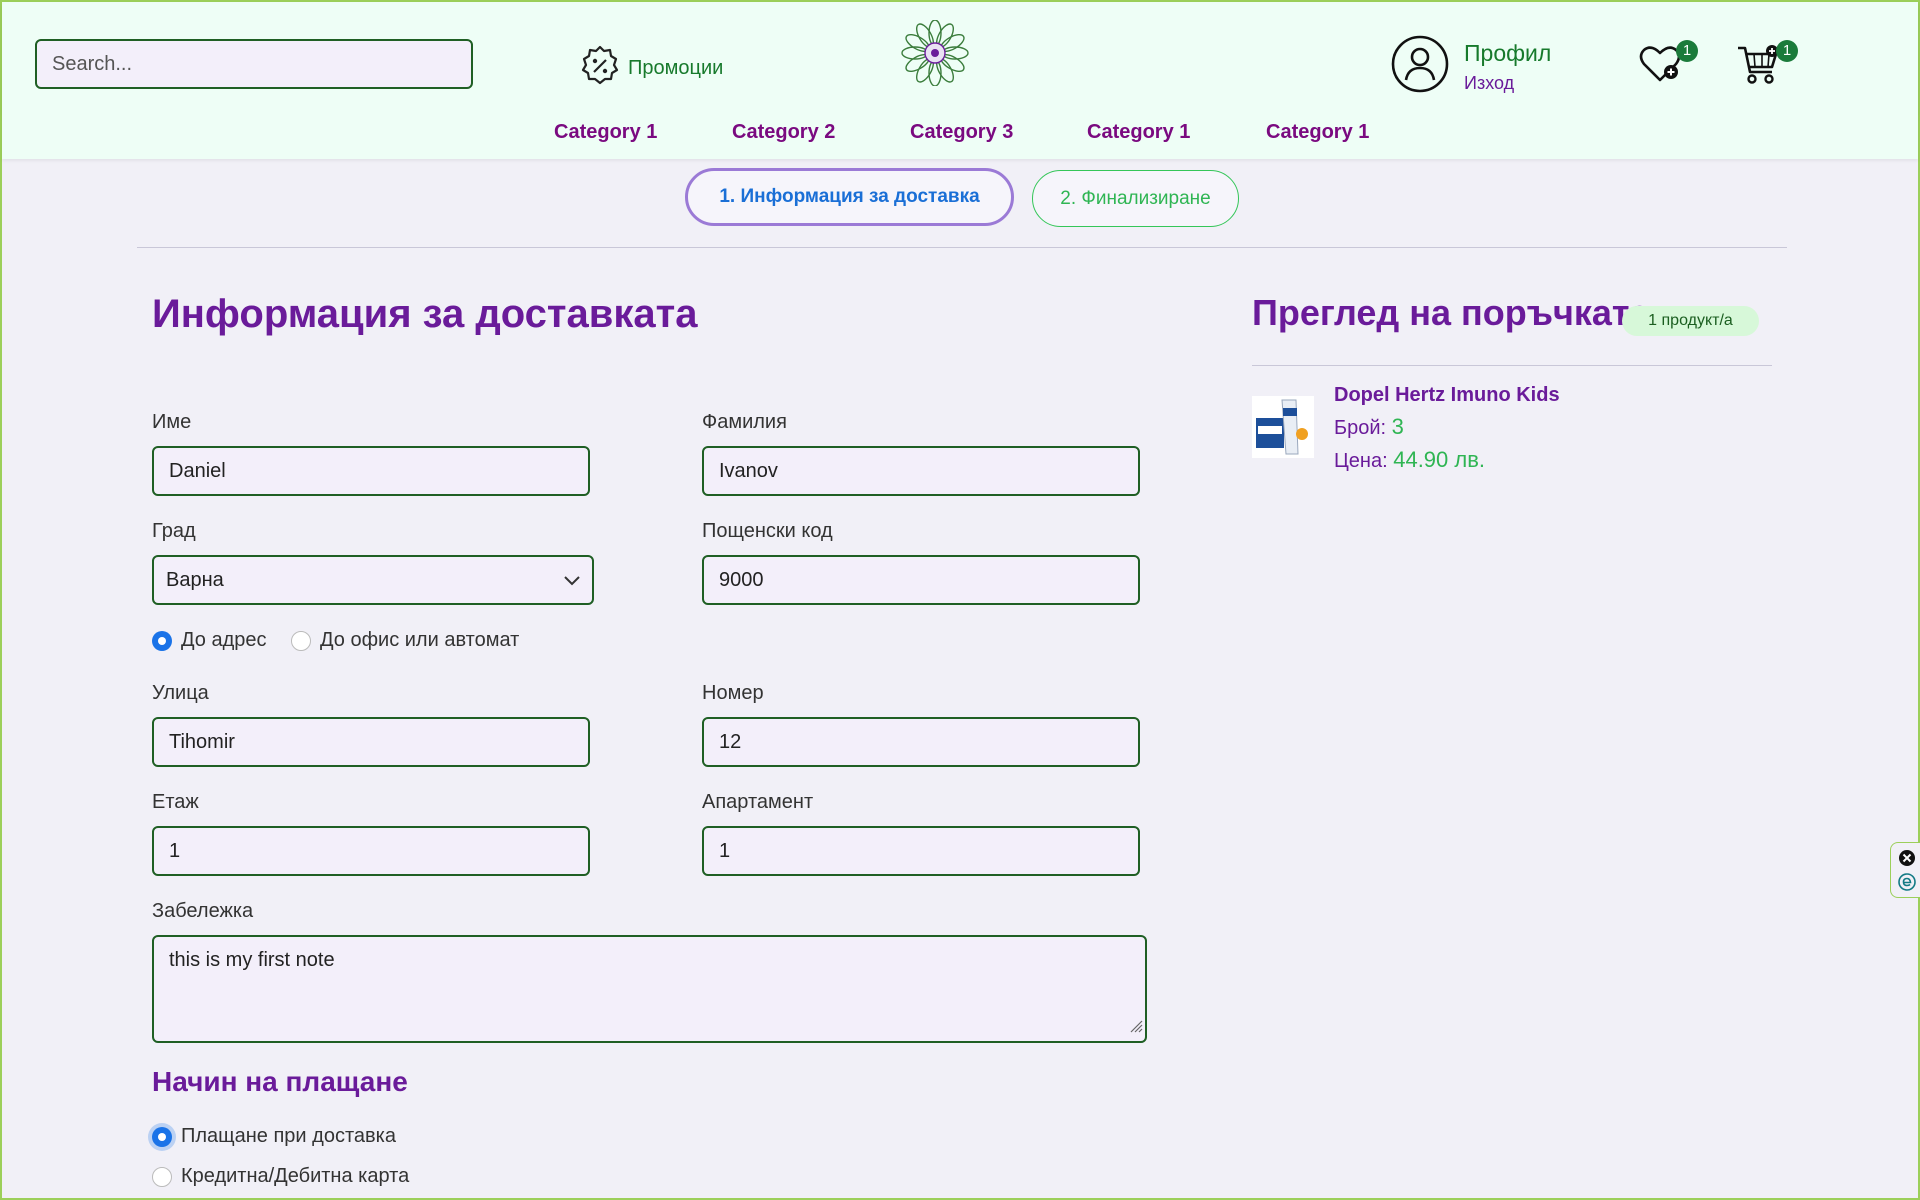 Image resolution: width=1920 pixels, height=1200 pixels. I want to click on resize-handle-icon, so click(1136, 1027).